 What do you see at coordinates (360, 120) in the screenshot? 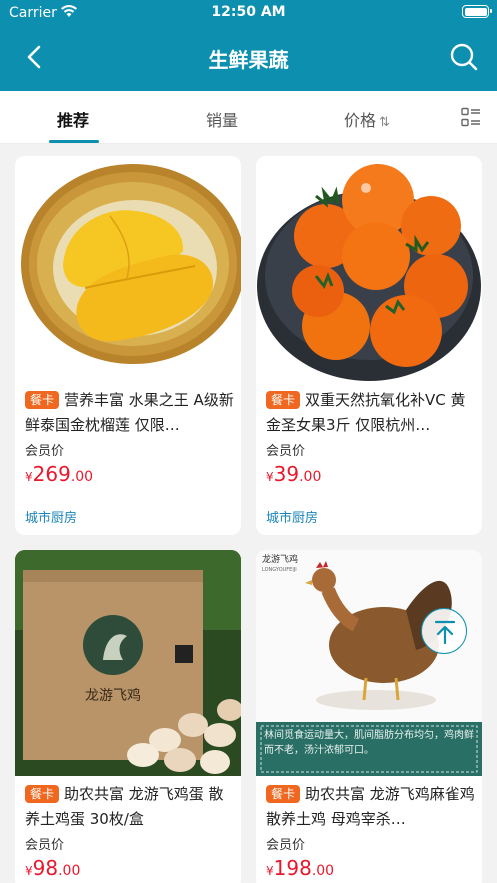
I see `tab-price-label: 价格` at bounding box center [360, 120].